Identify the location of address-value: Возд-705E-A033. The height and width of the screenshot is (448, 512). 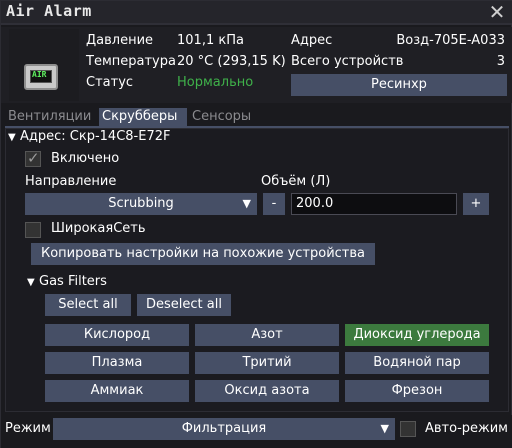
(450, 40).